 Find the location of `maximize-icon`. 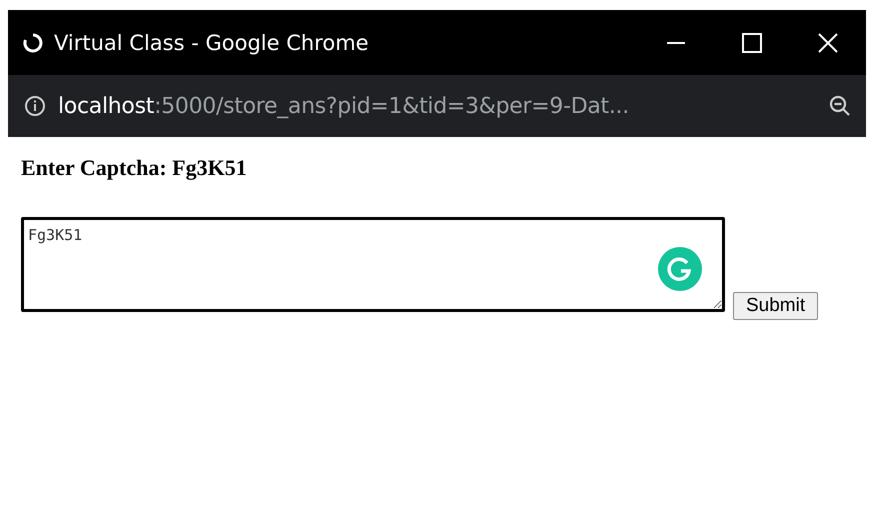

maximize-icon is located at coordinates (752, 43).